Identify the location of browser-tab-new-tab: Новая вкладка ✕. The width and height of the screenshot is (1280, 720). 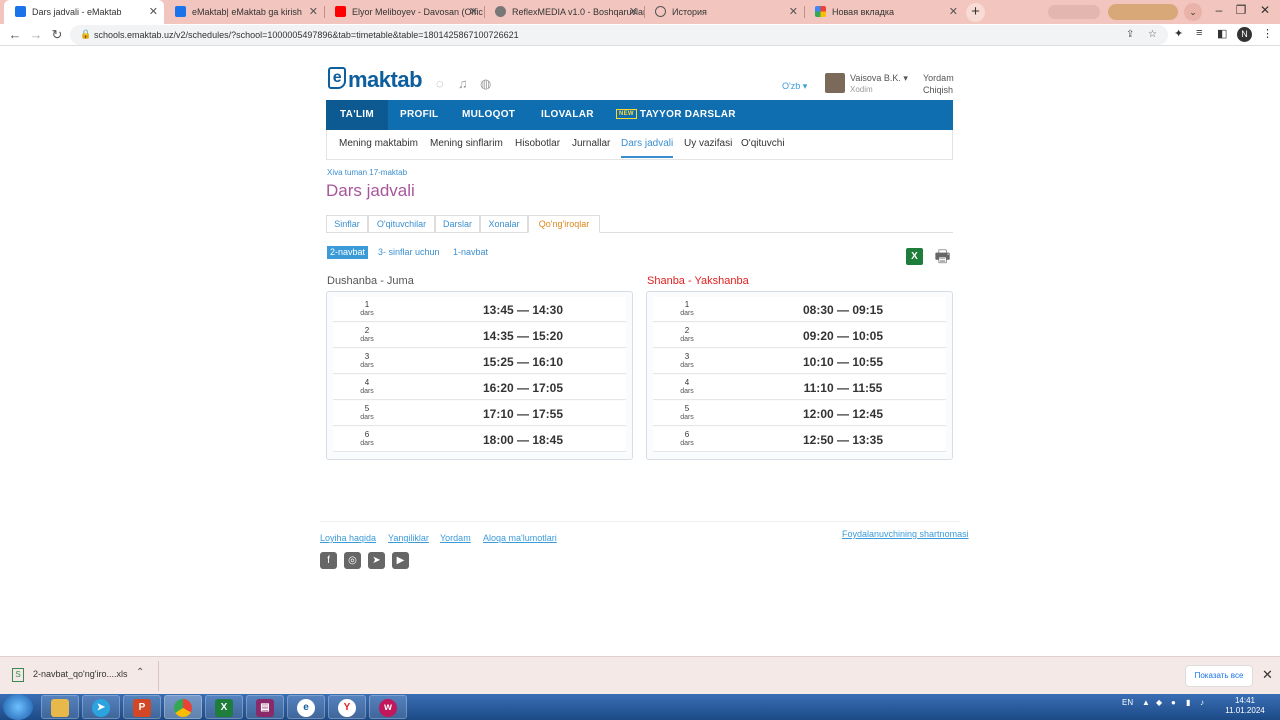
(884, 12).